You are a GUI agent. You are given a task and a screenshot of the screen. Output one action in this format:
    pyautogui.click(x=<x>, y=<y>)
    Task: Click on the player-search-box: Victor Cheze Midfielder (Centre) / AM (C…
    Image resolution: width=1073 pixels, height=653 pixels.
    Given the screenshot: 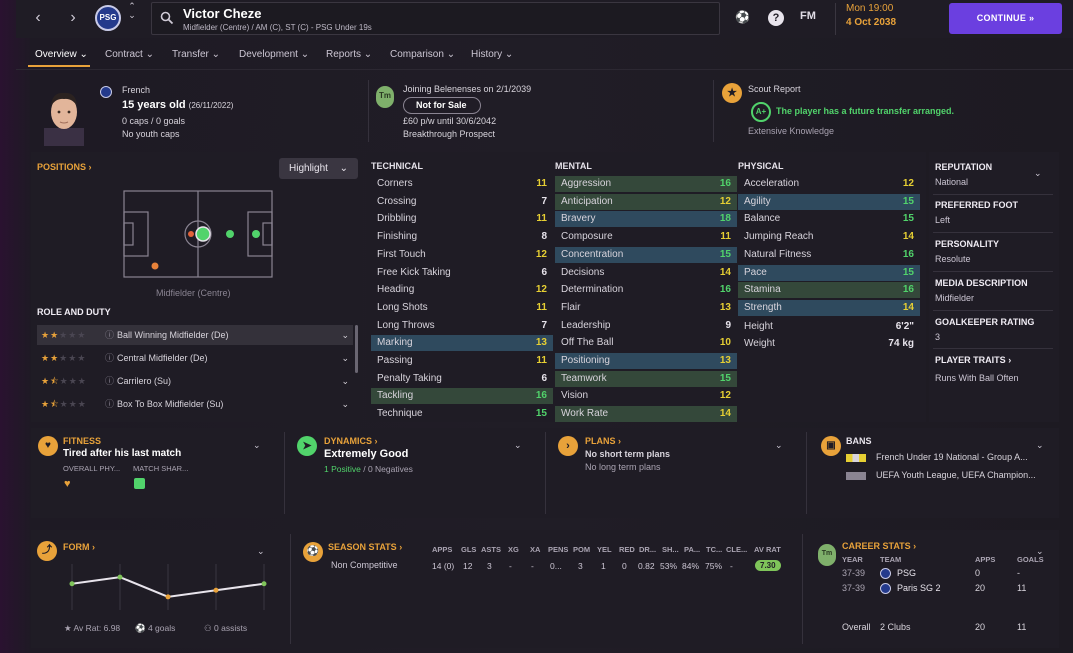 What is the action you would take?
    pyautogui.click(x=435, y=18)
    